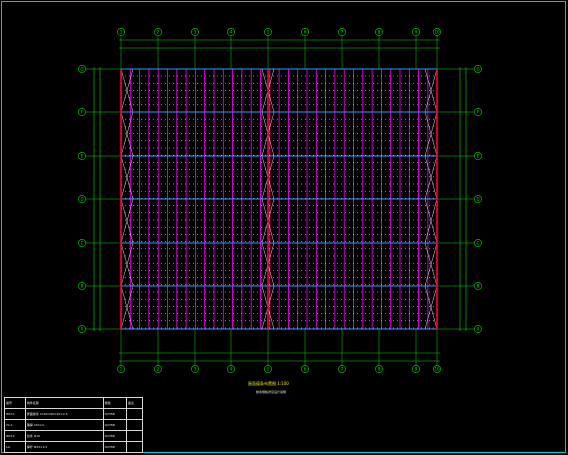 This screenshot has height=455, width=568. I want to click on table-cell: 隅撑 L50×4, so click(64, 425).